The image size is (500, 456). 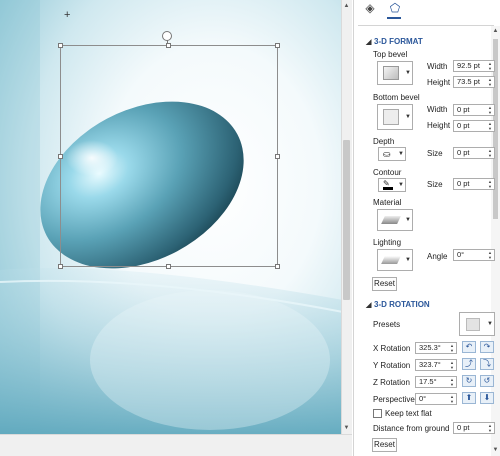 I want to click on scroll-down-icon: ▼, so click(x=346, y=428).